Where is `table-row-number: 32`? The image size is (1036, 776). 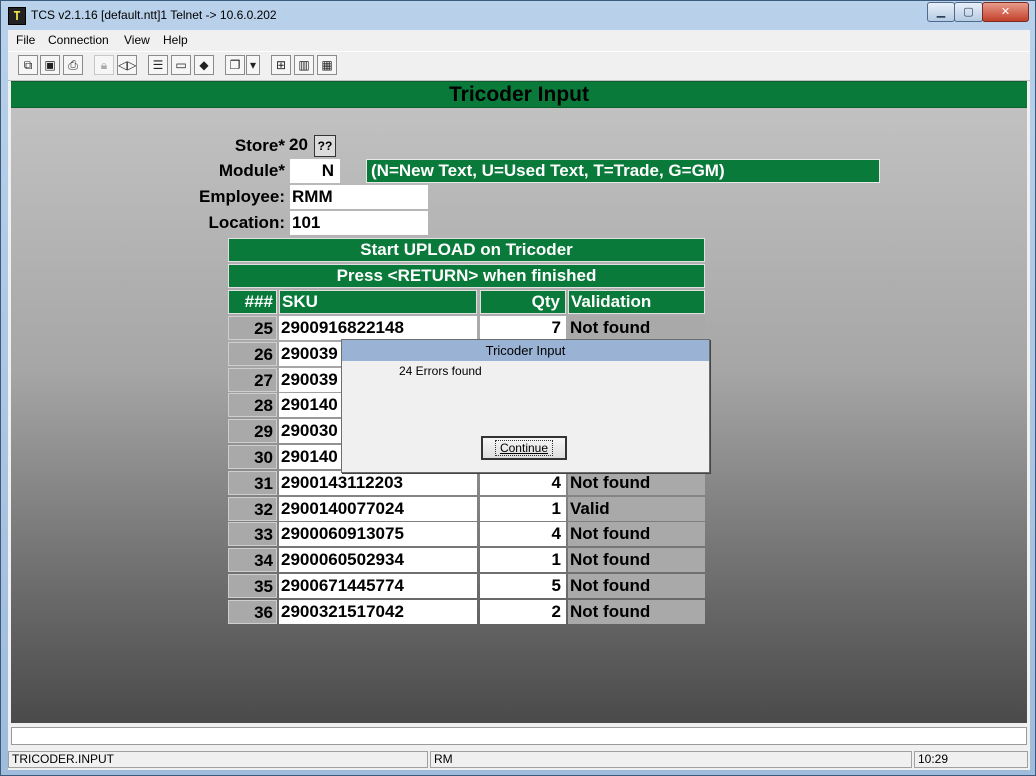 table-row-number: 32 is located at coordinates (252, 509).